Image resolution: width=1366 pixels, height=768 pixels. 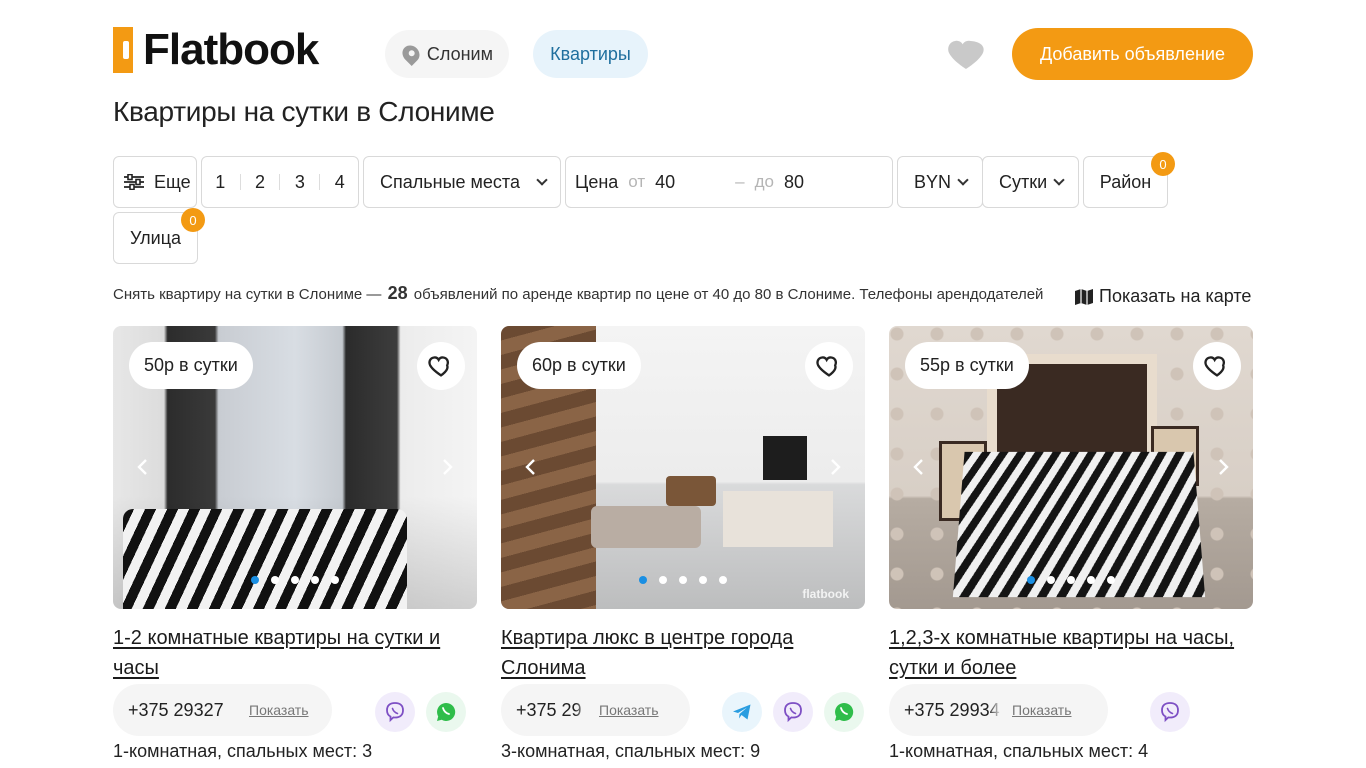 I want to click on price-filter: Цена от 40 – до 80, so click(x=729, y=182).